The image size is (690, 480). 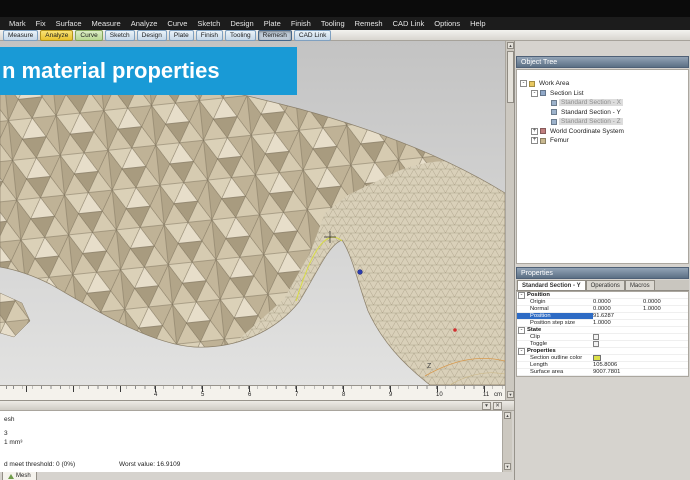 What do you see at coordinates (602, 94) in the screenshot?
I see `tree-item-section-list: - Section List` at bounding box center [602, 94].